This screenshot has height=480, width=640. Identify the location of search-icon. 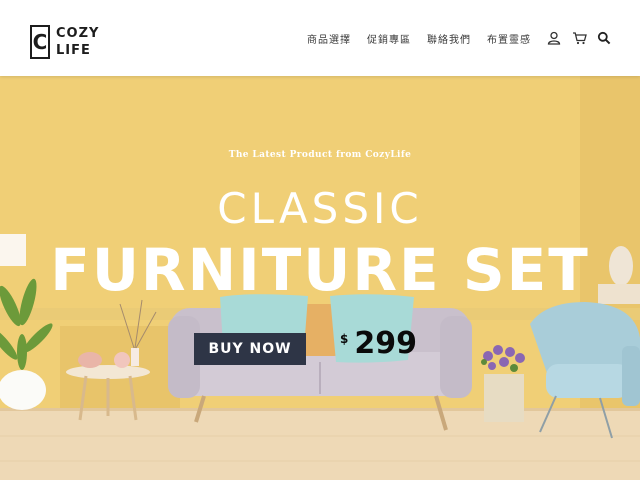
(604, 38).